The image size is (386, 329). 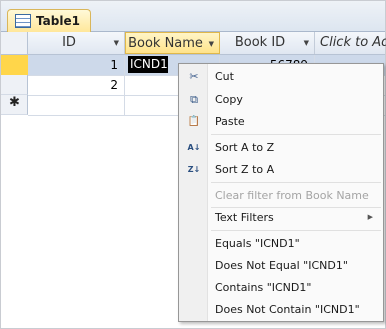 What do you see at coordinates (58, 21) in the screenshot?
I see `tab-label: Table1` at bounding box center [58, 21].